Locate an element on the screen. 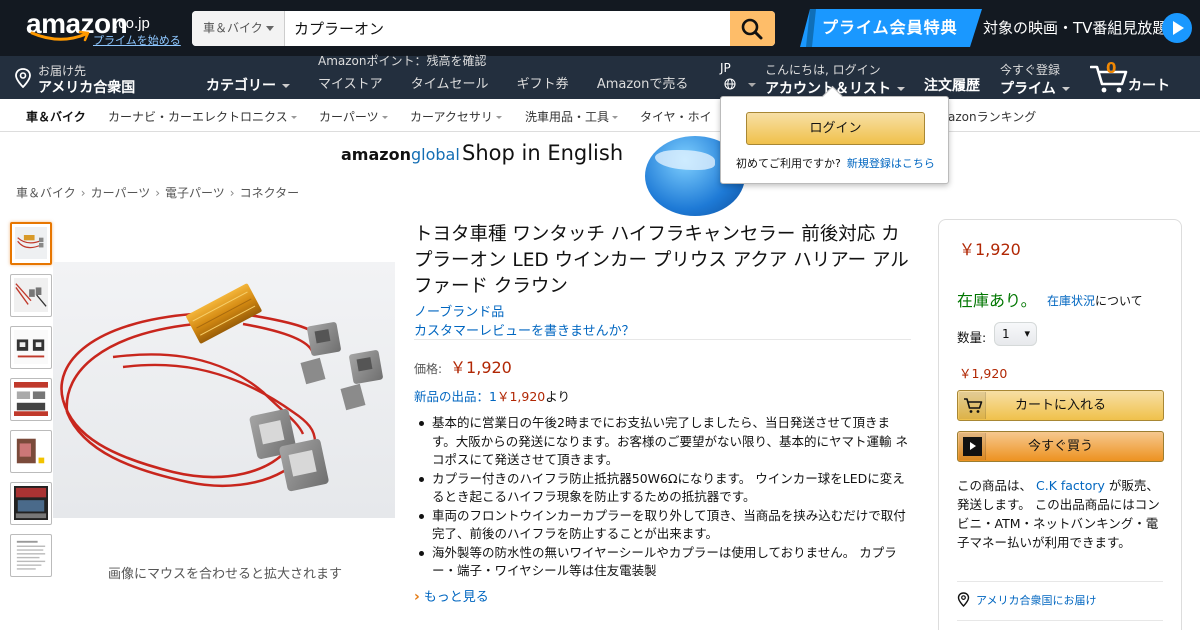 The width and height of the screenshot is (1200, 630). write-review-link: カスタマーレビューを書きませんか？ is located at coordinates (524, 329).